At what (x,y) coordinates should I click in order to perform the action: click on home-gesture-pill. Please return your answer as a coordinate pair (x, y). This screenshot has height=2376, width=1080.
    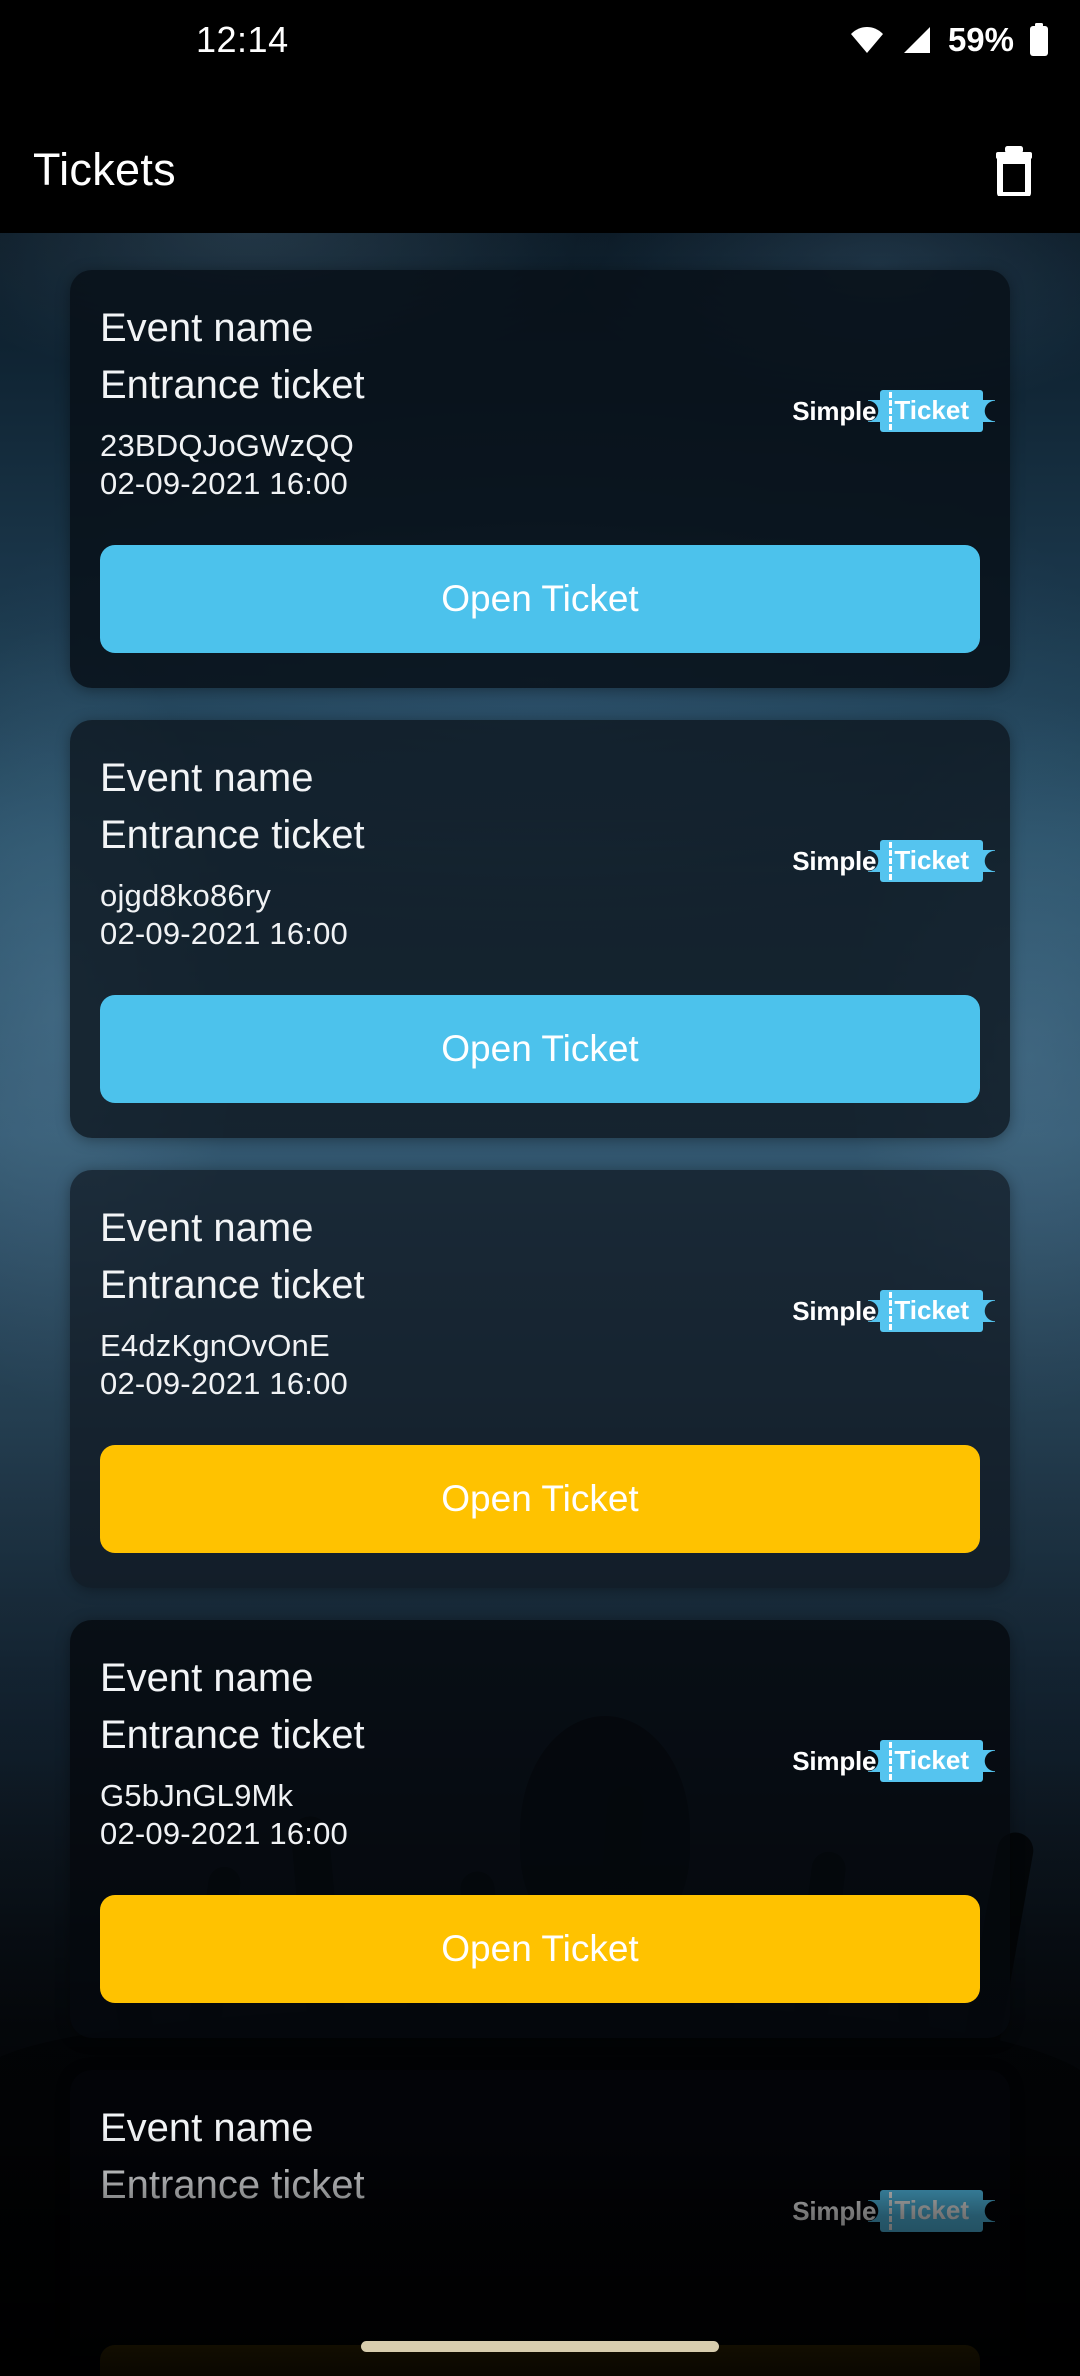
    Looking at the image, I should click on (540, 2346).